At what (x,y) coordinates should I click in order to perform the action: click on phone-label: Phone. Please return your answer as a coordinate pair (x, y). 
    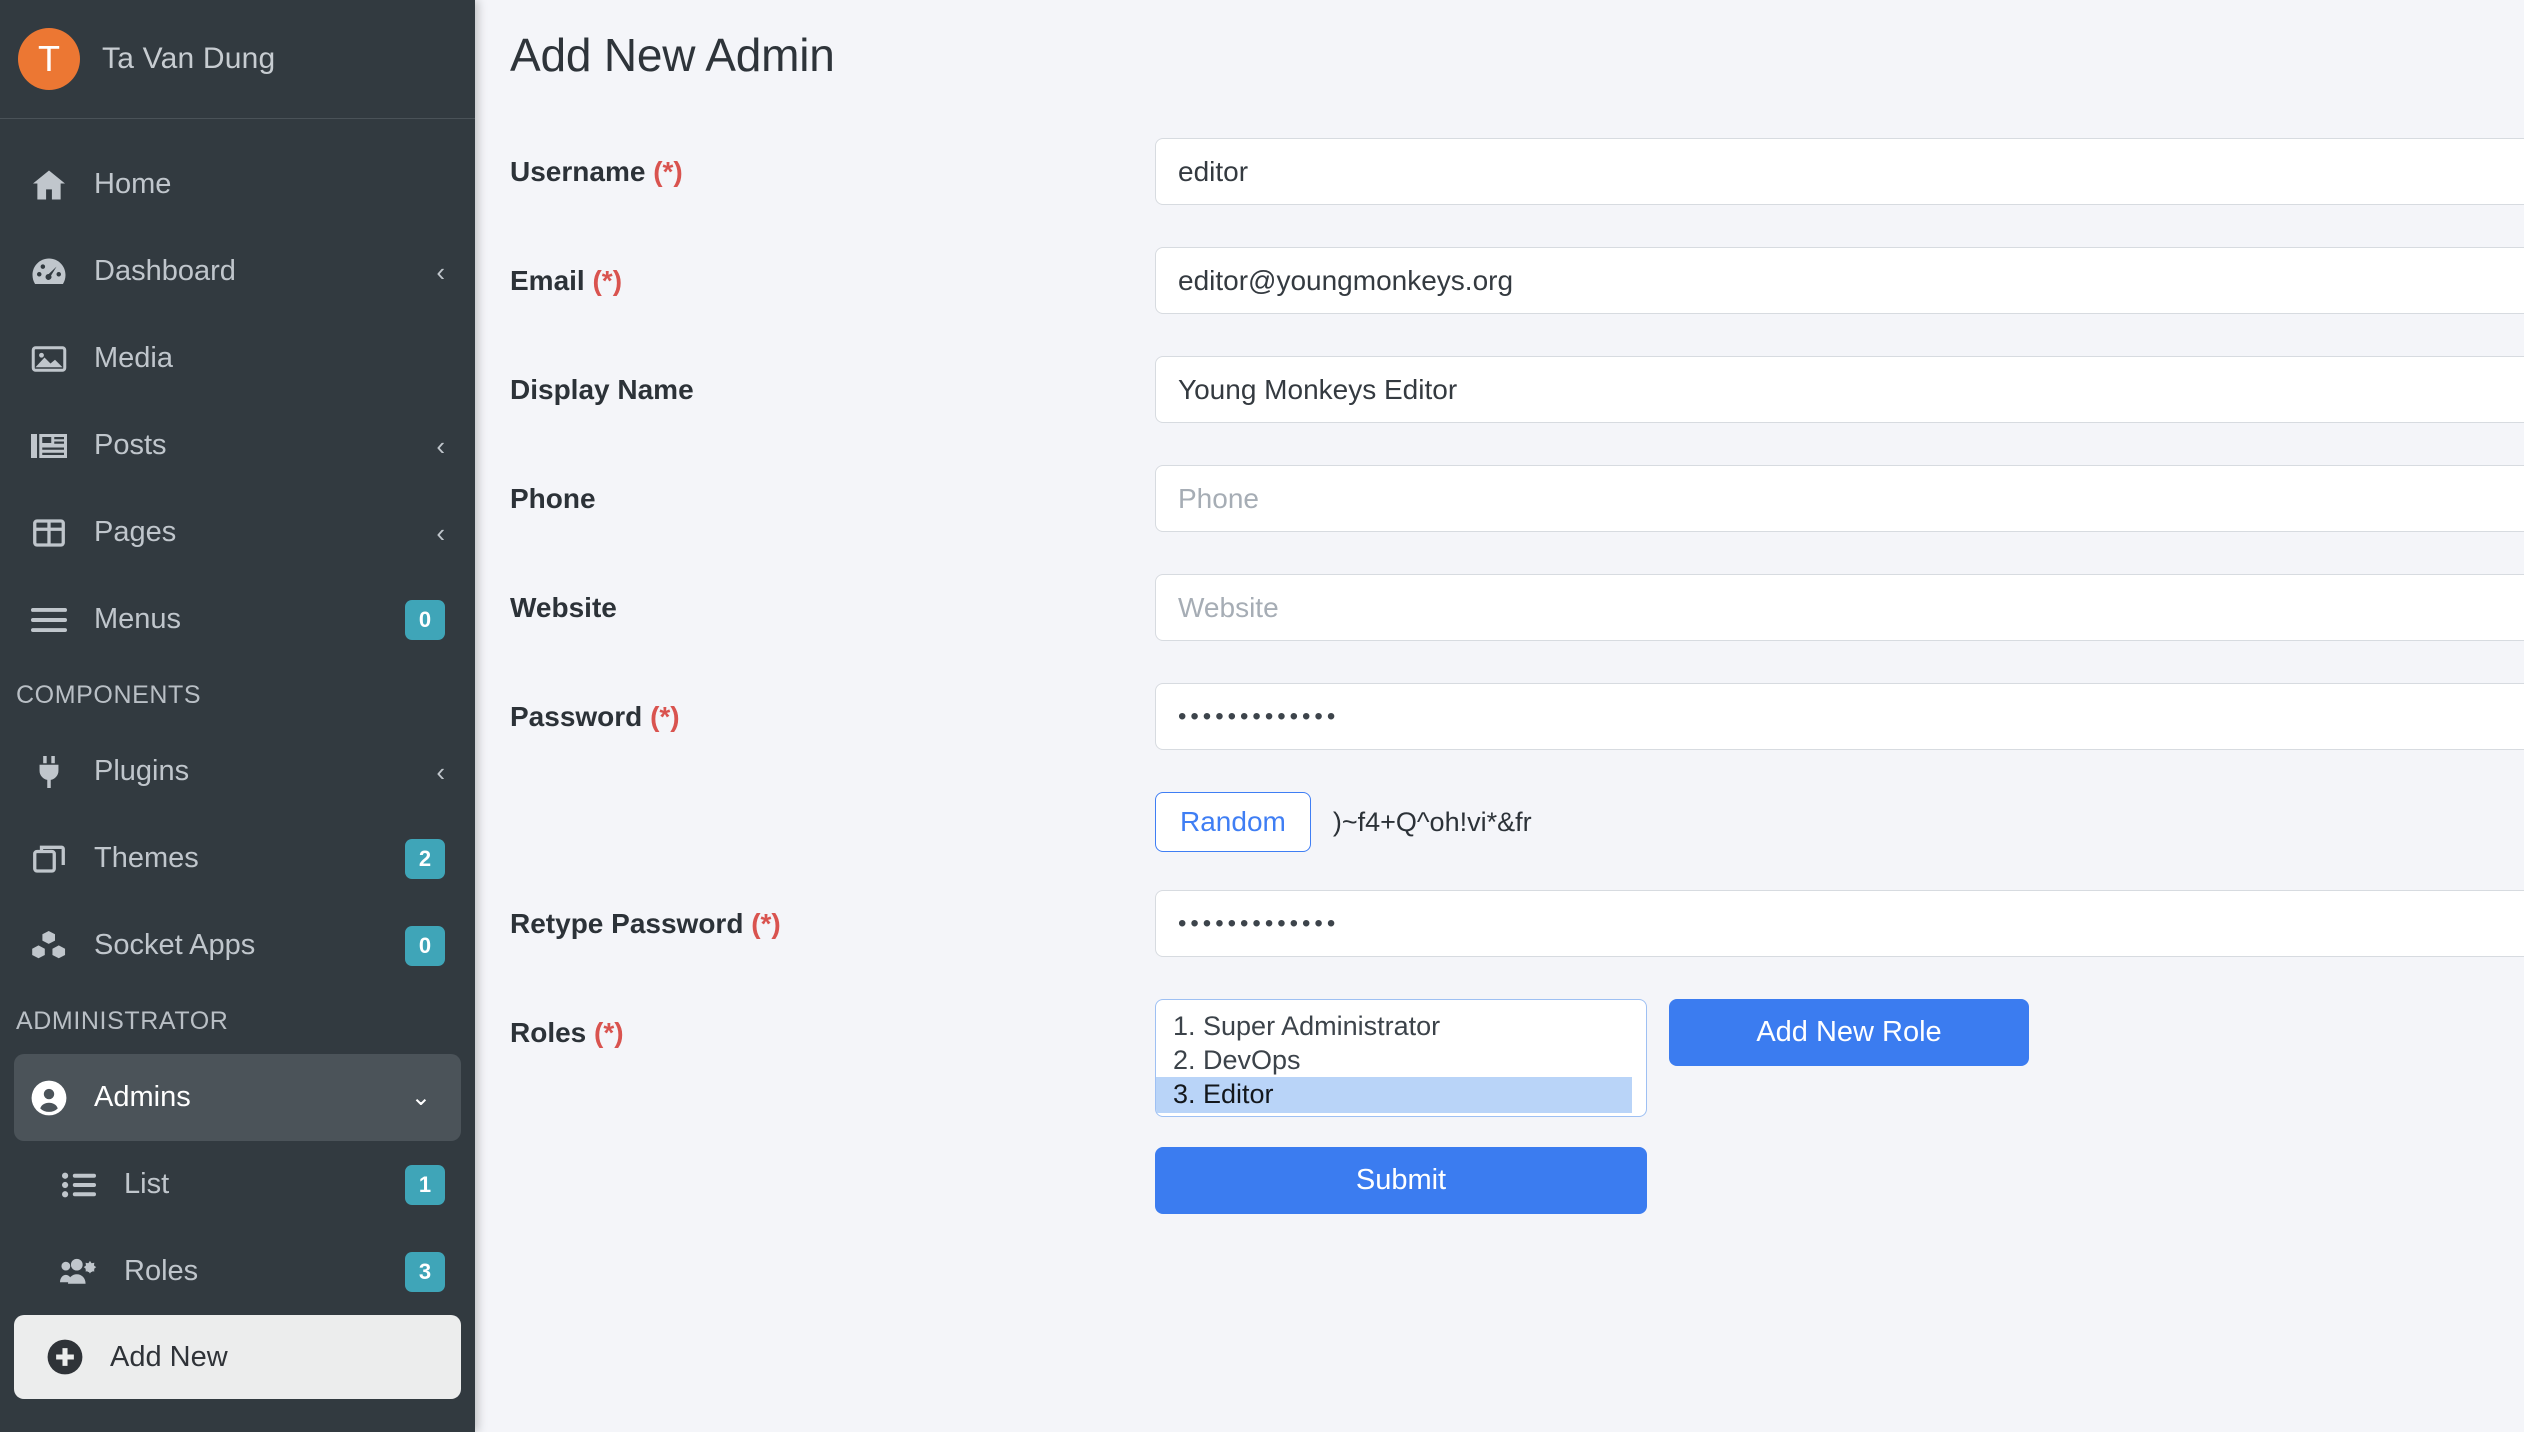
    Looking at the image, I should click on (832, 499).